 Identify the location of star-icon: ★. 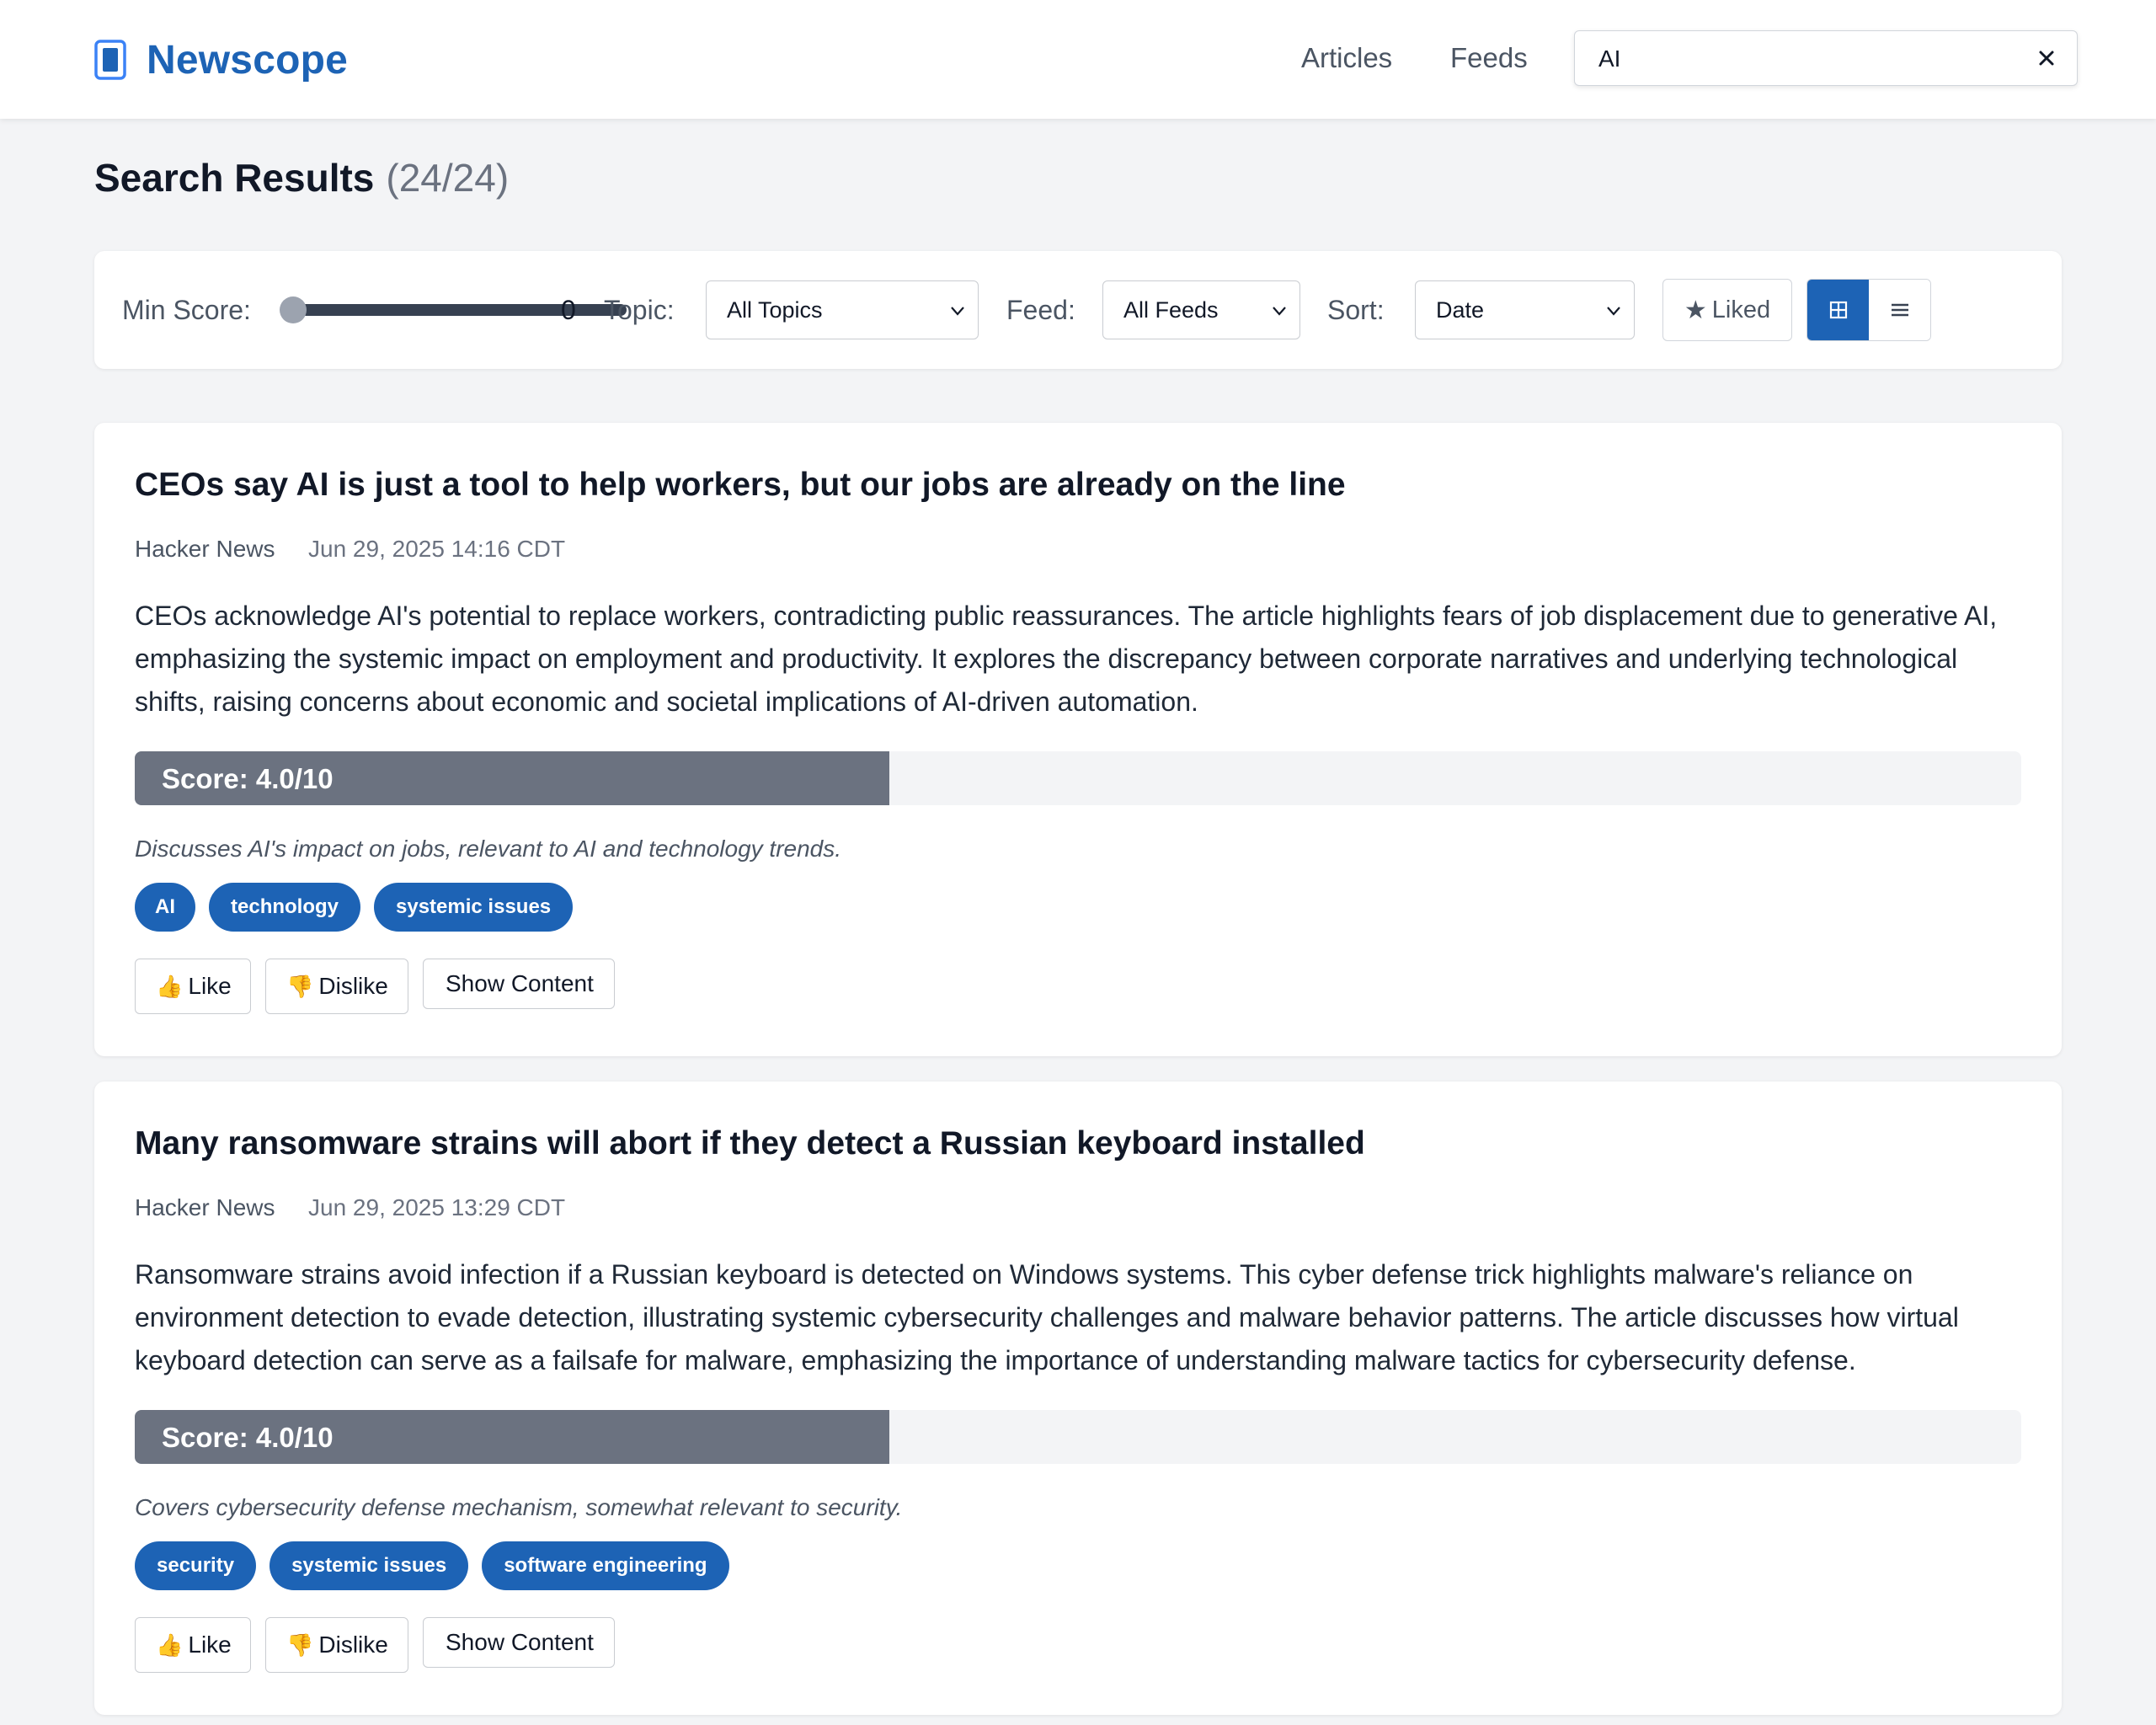
(1695, 310).